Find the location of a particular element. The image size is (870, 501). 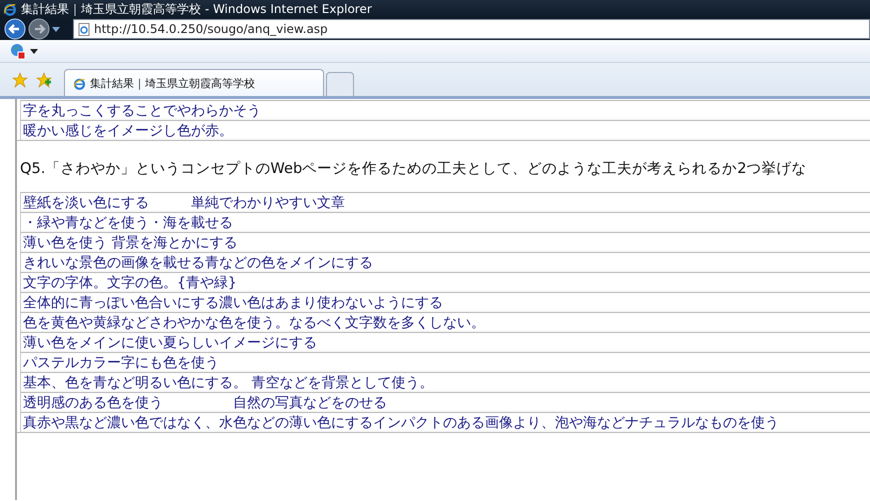

globe-icon is located at coordinates (18, 51).